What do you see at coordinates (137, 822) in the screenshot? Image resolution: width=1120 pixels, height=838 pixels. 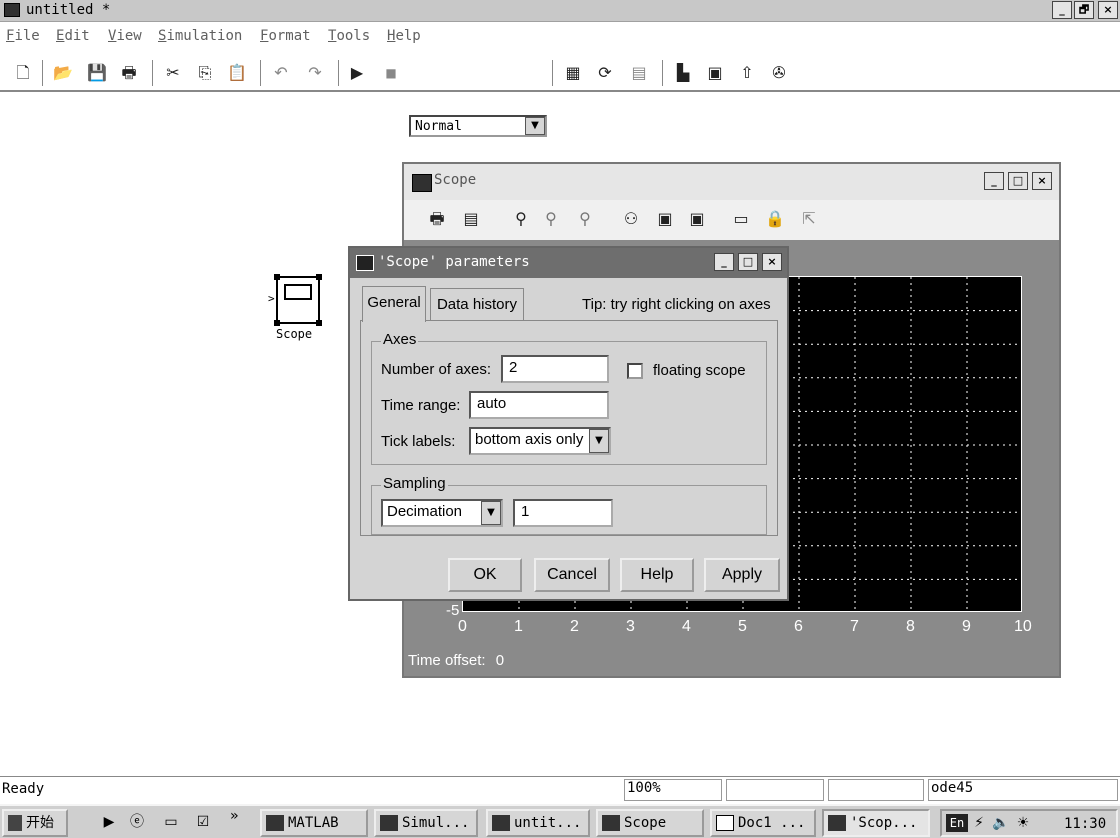 I see `browser-icon: ⓔ` at bounding box center [137, 822].